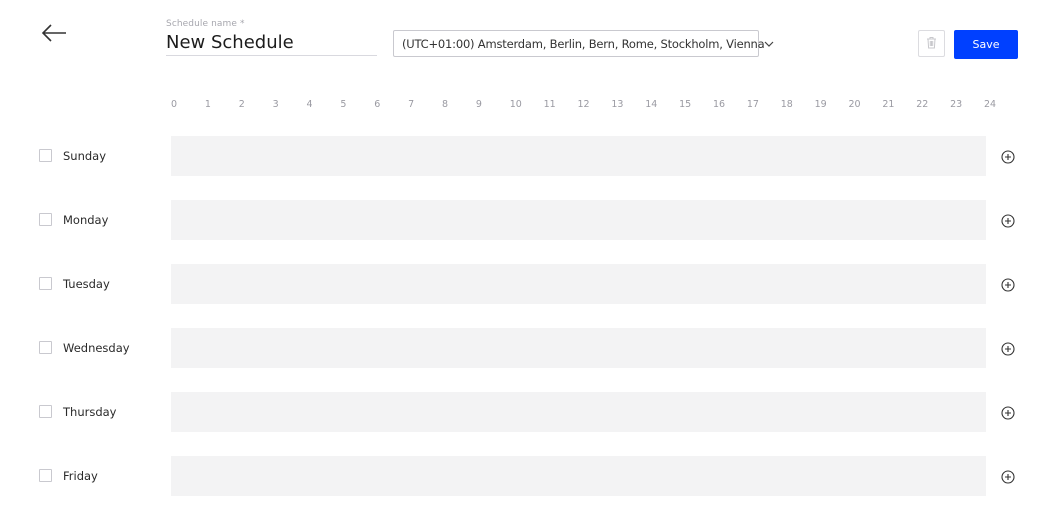 This screenshot has width=1050, height=519. I want to click on day-row: Thursday, so click(525, 412).